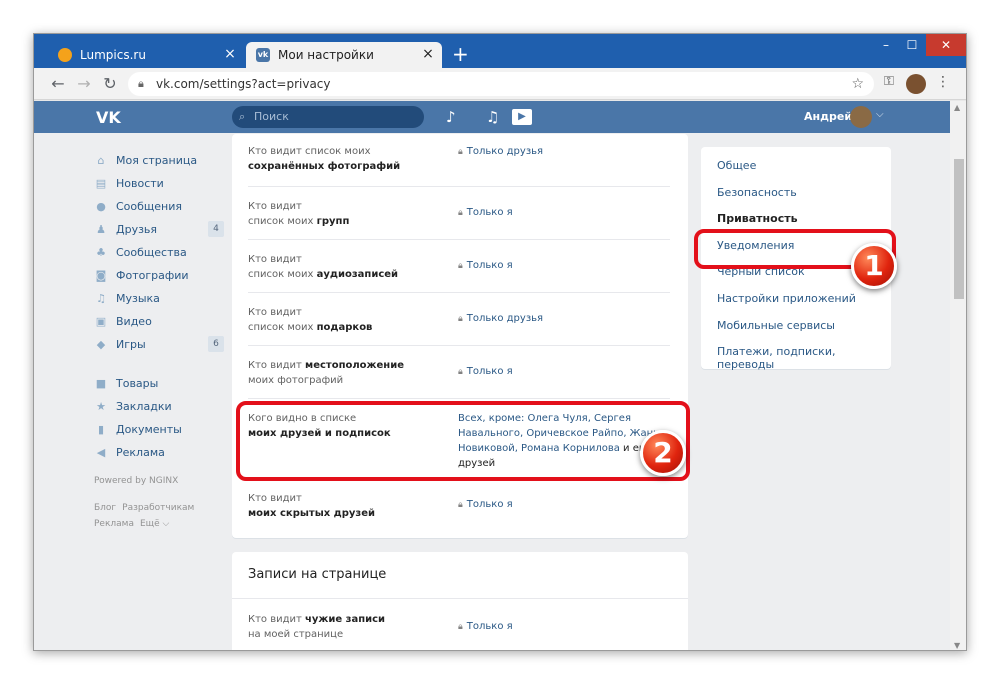  I want to click on privacy-row-label: Кто видит список моих аудиозаписей, so click(348, 267).